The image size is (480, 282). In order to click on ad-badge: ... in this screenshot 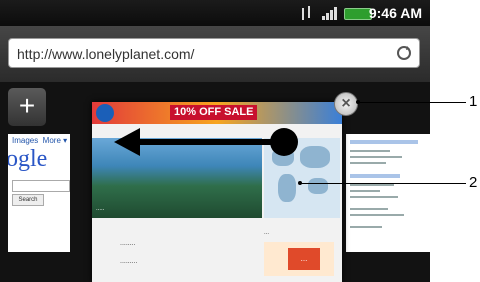, I will do `click(304, 259)`.